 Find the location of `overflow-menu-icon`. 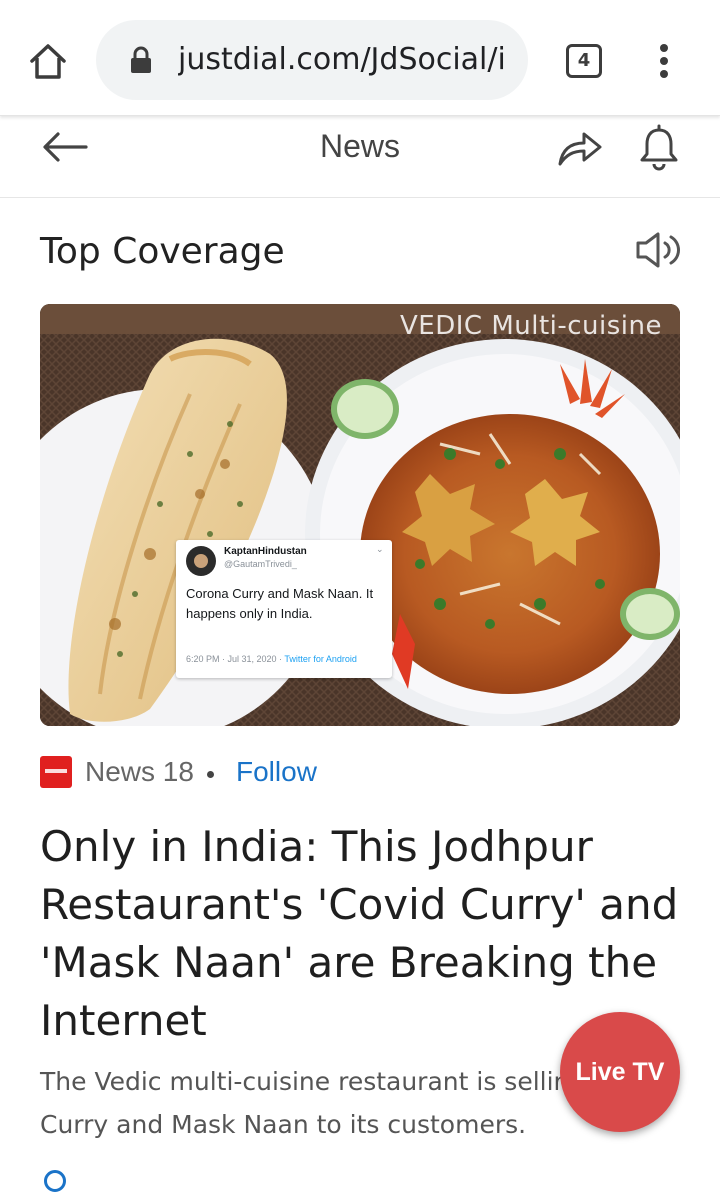

overflow-menu-icon is located at coordinates (664, 62).